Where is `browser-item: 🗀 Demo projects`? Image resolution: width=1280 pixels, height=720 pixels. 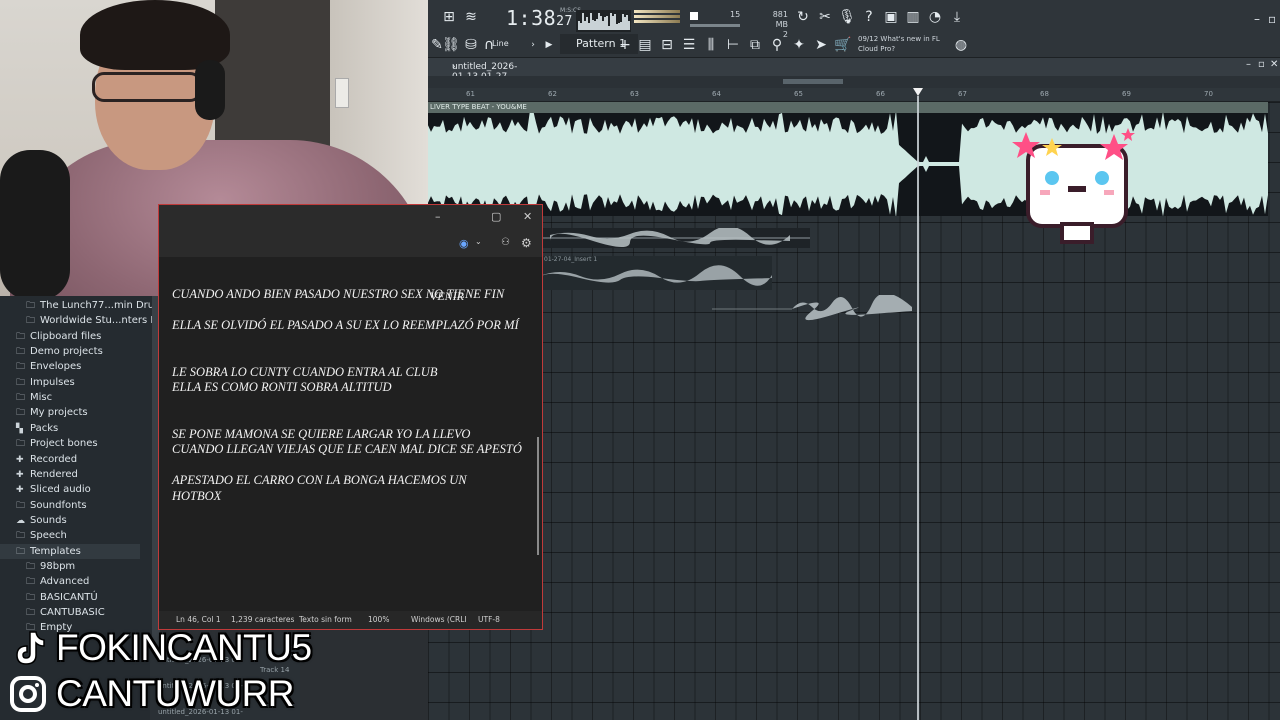
browser-item: 🗀 Demo projects is located at coordinates (59, 351).